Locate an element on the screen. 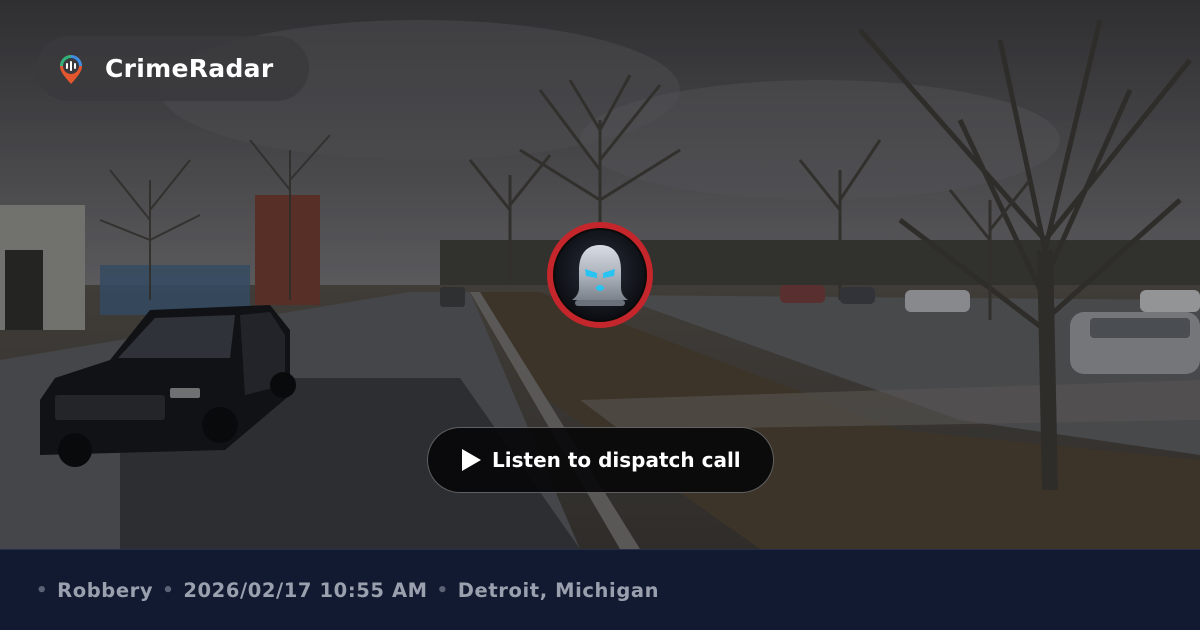  avatar-inner is located at coordinates (600, 275).